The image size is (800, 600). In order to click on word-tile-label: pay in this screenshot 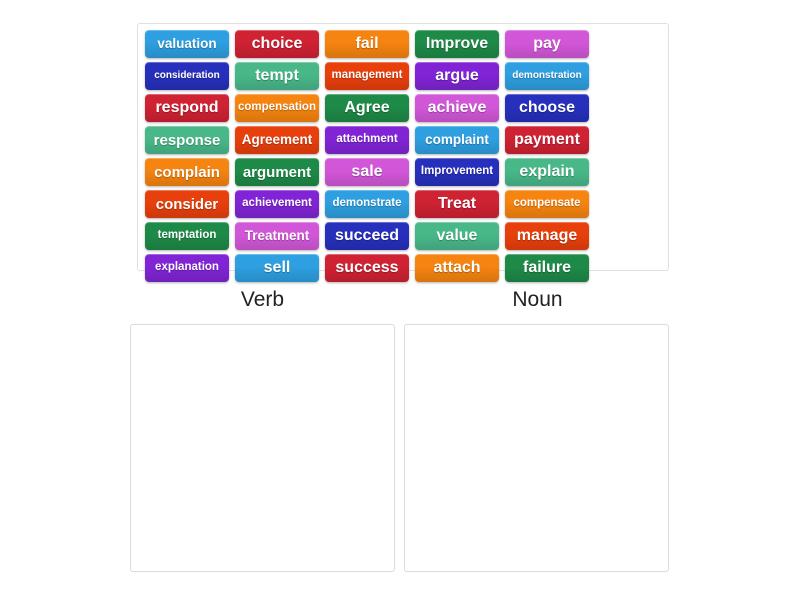, I will do `click(547, 43)`.